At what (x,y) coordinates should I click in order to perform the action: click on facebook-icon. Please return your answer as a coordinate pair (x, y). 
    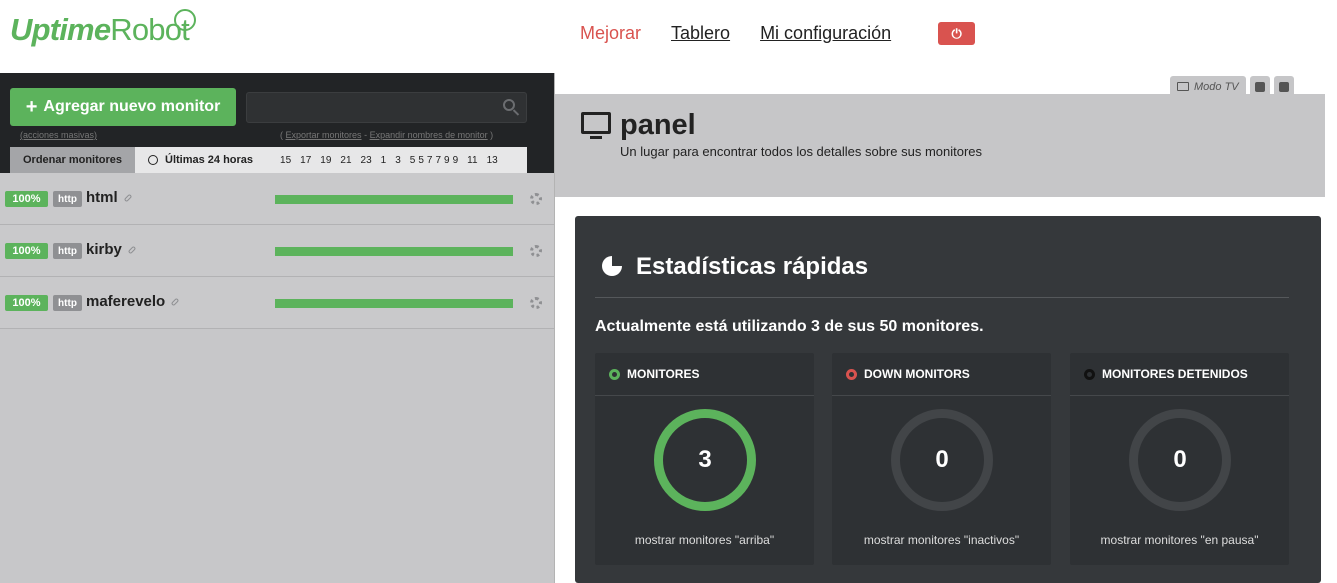
    Looking at the image, I should click on (1283, 86).